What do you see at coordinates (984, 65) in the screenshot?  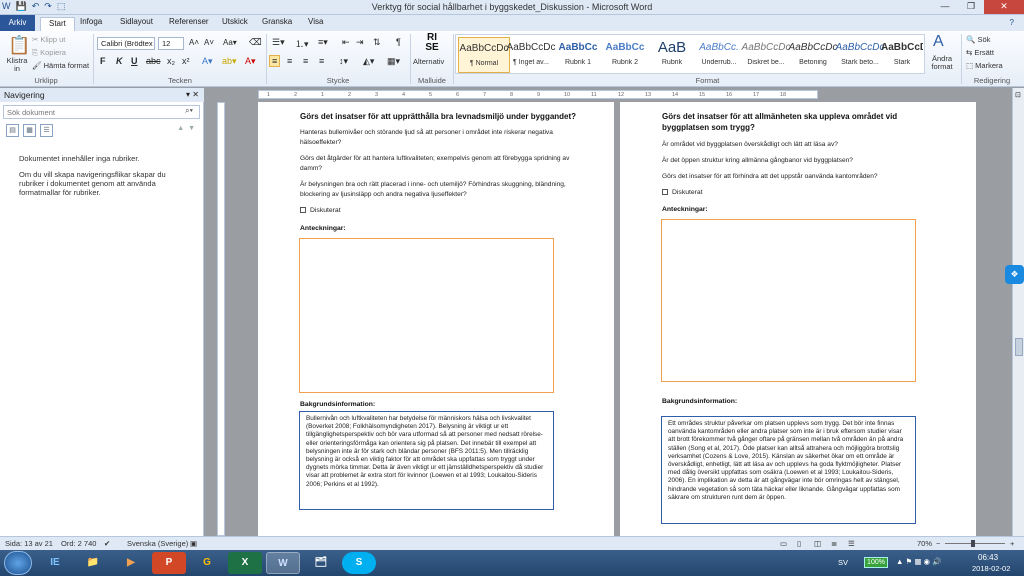 I see `select-button: ⬚ Markera` at bounding box center [984, 65].